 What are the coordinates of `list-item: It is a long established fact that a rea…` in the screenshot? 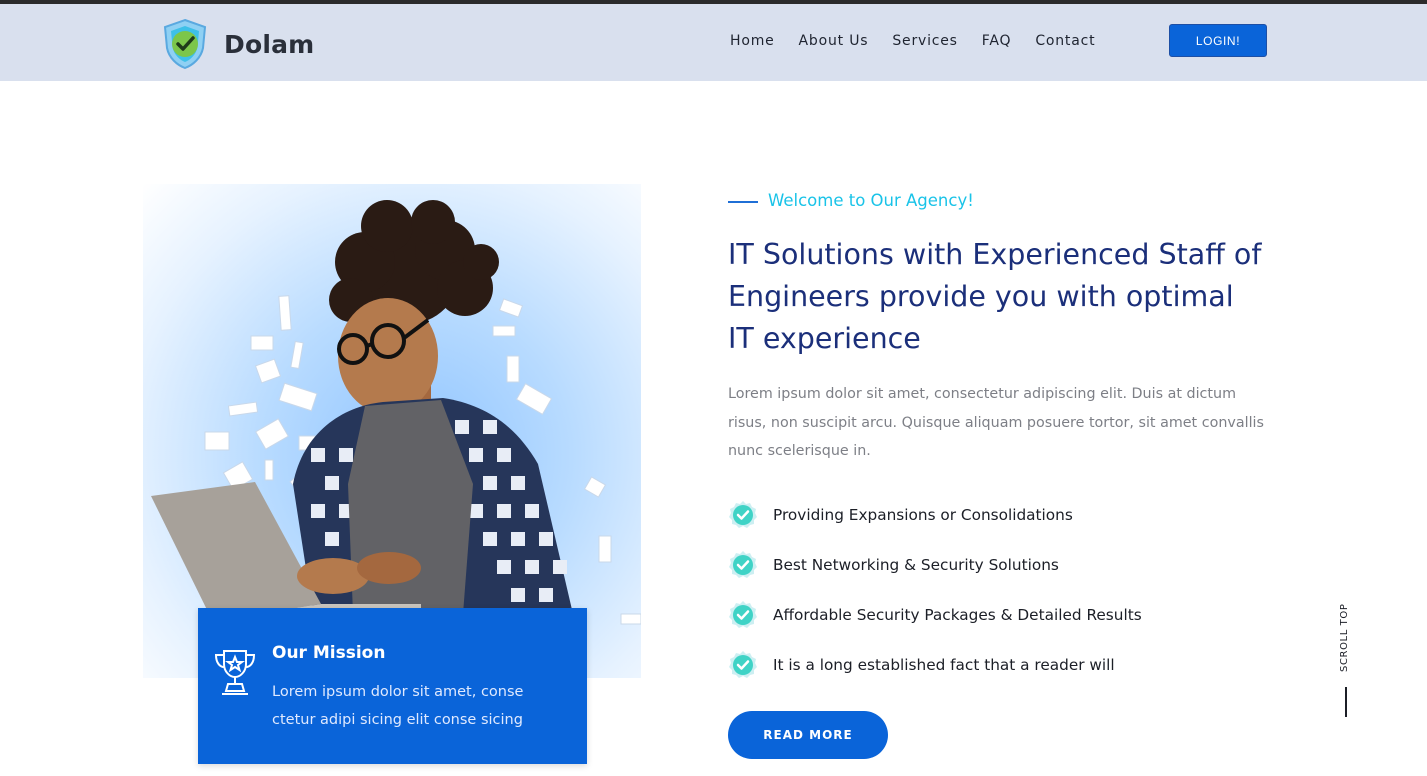 It's located at (935, 665).